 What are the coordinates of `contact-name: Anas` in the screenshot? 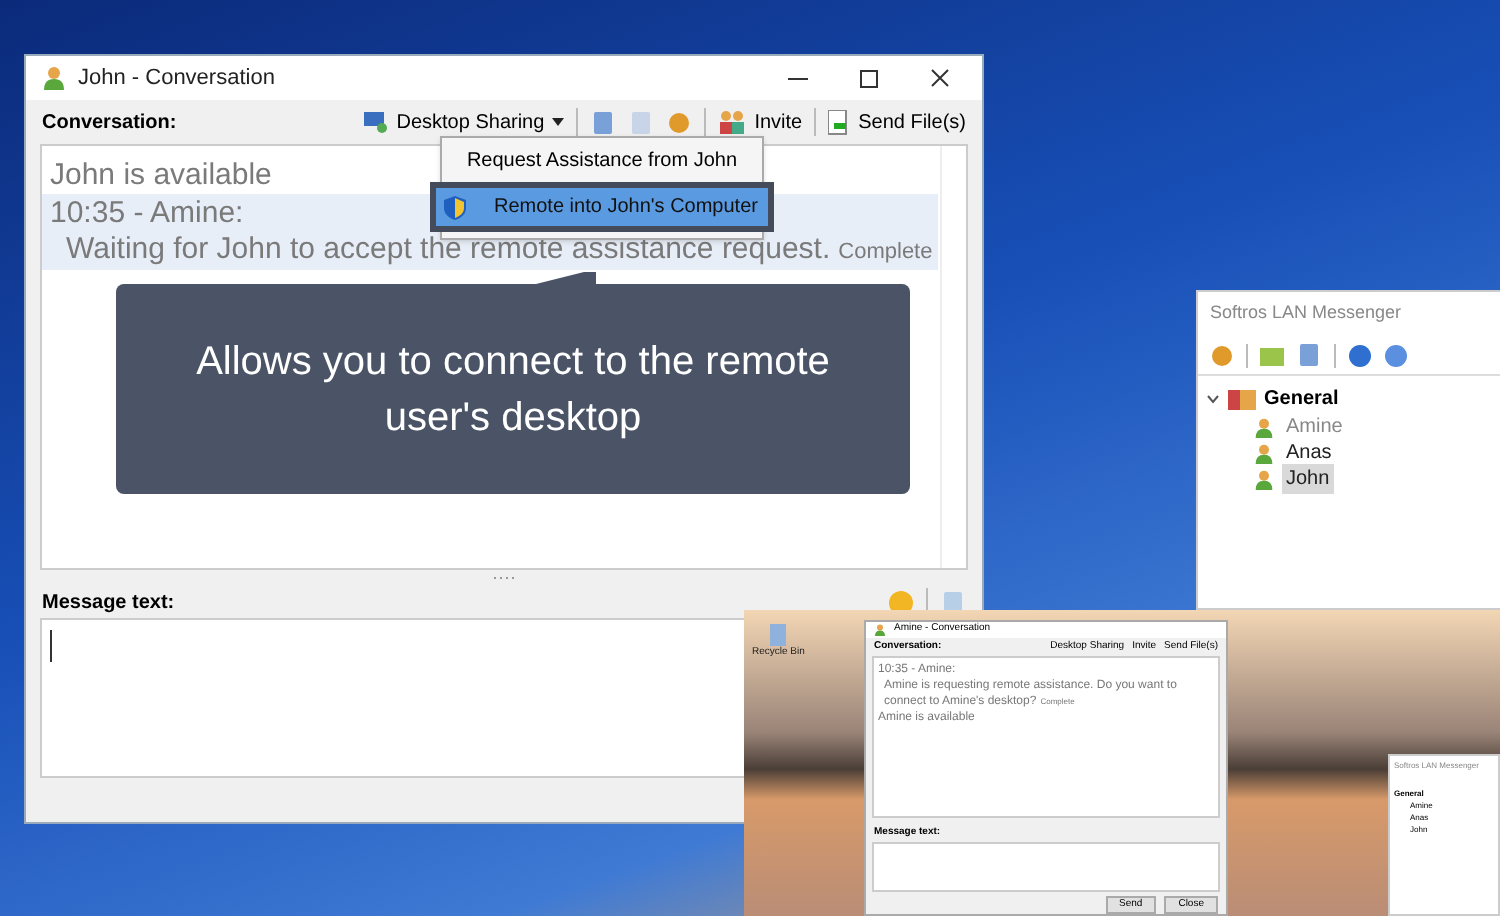 It's located at (1309, 453).